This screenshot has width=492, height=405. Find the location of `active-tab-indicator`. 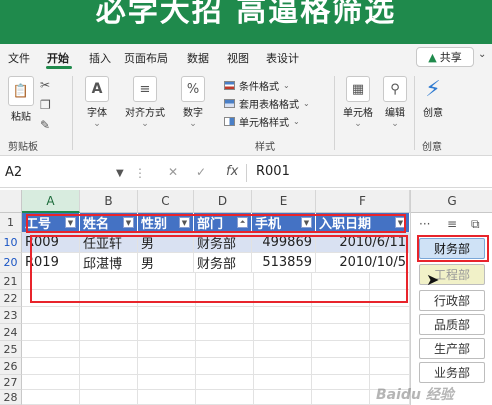

active-tab-indicator is located at coordinates (59, 67).